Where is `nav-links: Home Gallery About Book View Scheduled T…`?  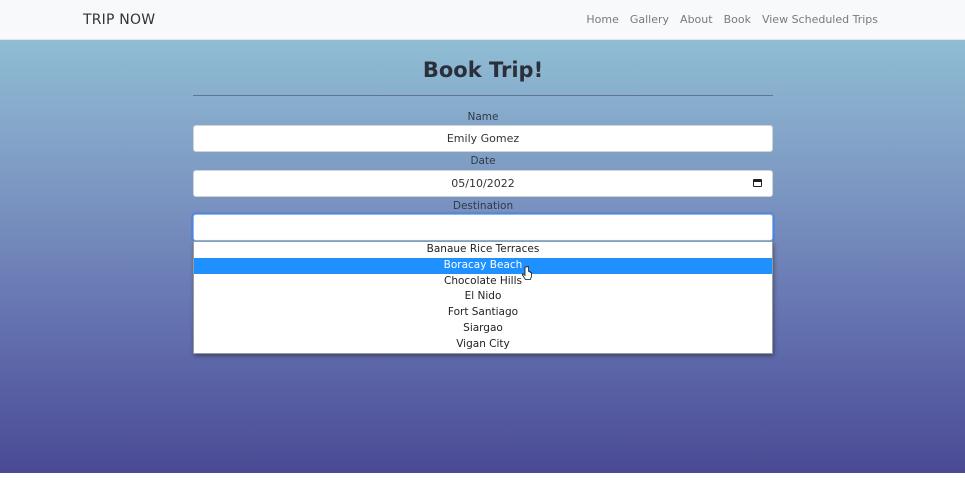 nav-links: Home Gallery About Book View Scheduled T… is located at coordinates (732, 19).